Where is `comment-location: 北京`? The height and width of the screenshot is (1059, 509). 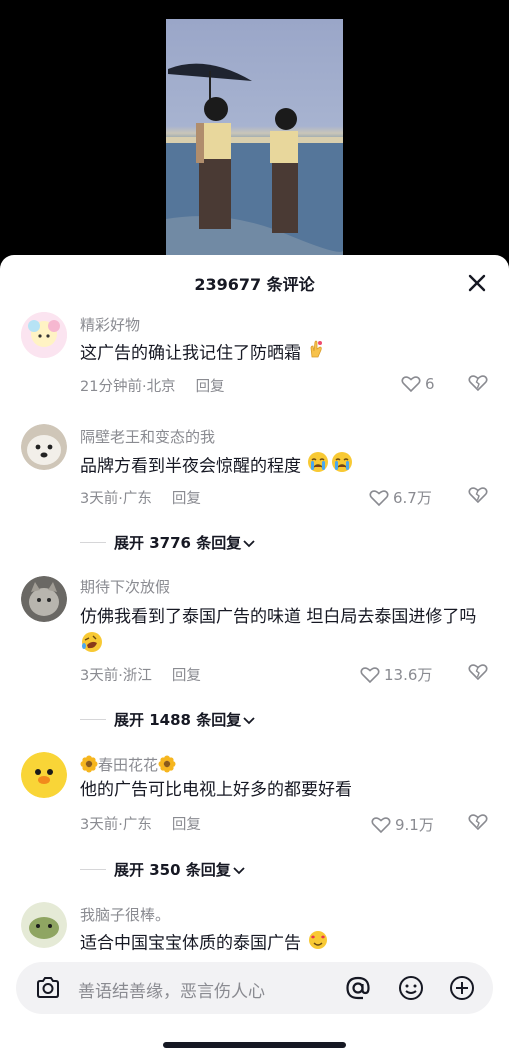 comment-location: 北京 is located at coordinates (161, 387).